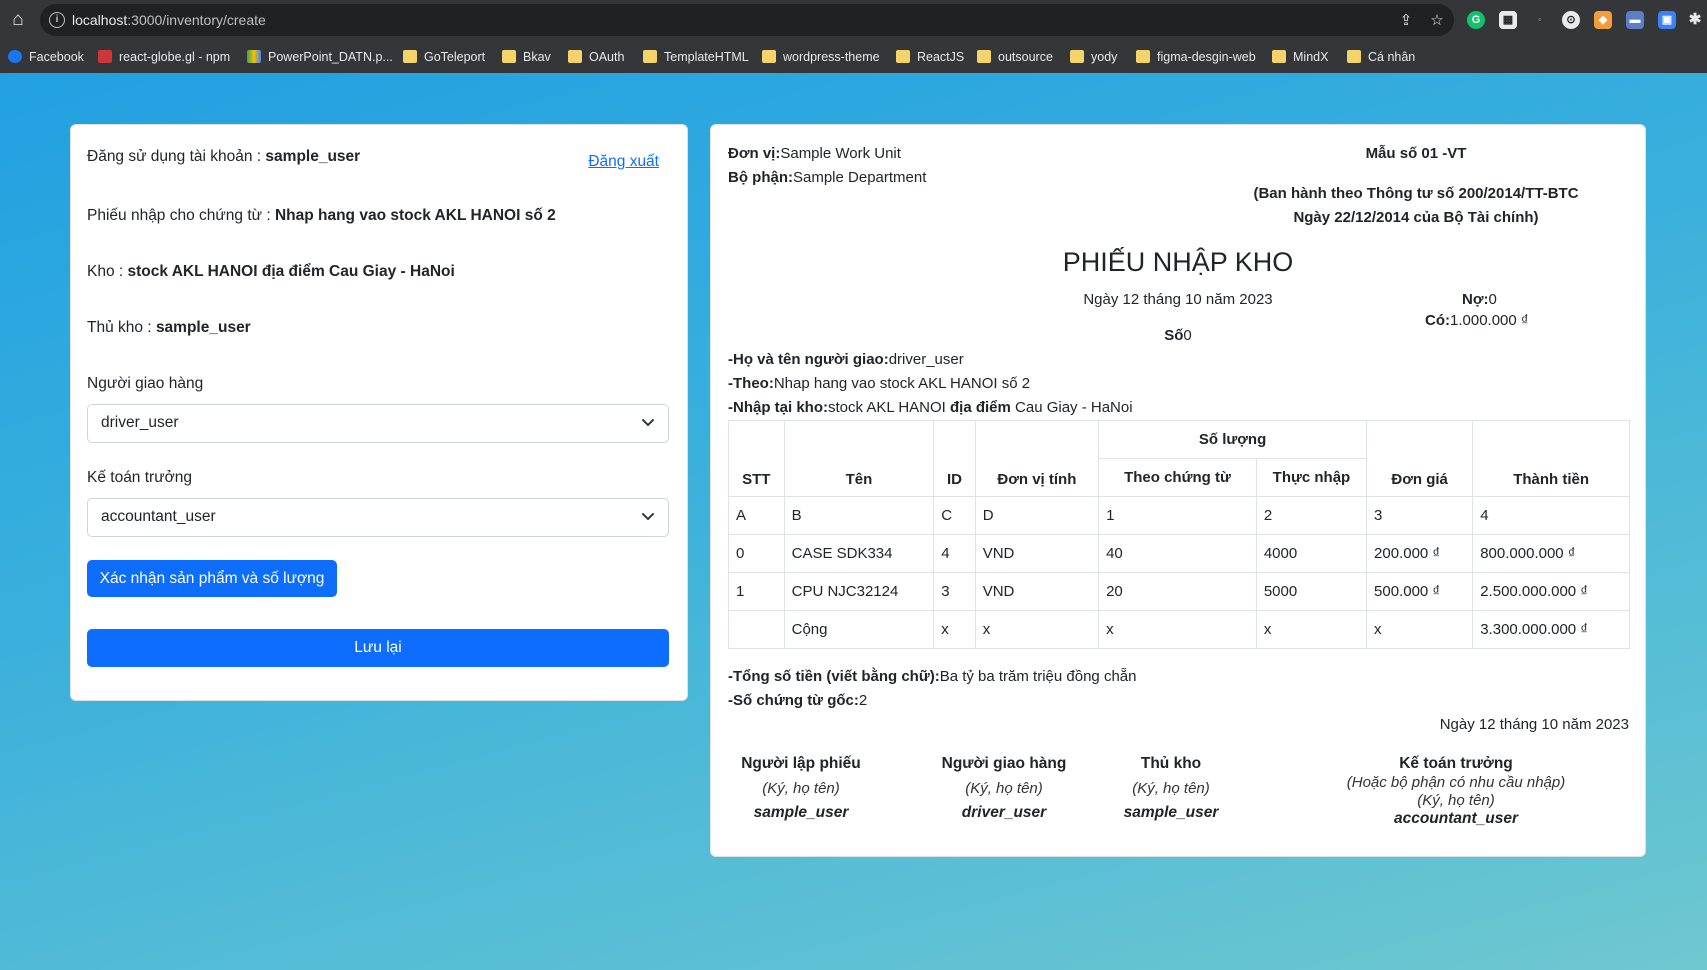 The height and width of the screenshot is (970, 1707). I want to click on table-cell: B, so click(859, 515).